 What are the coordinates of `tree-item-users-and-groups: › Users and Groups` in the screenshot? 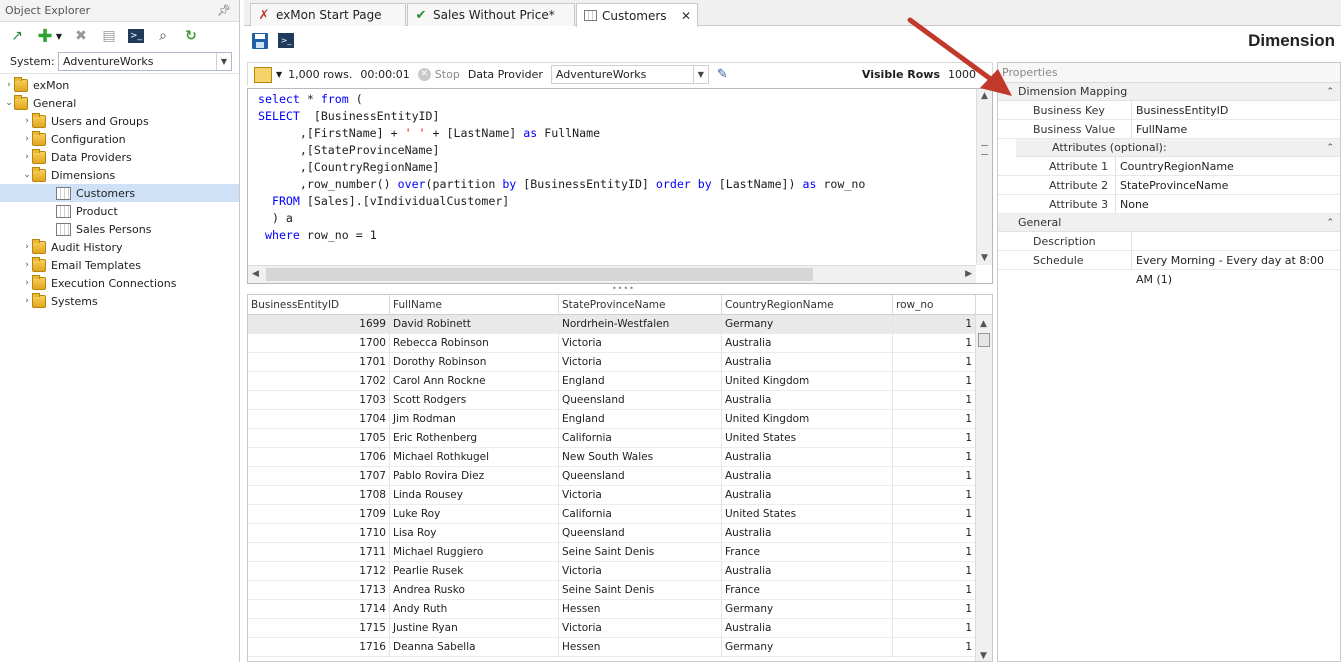 It's located at (119, 121).